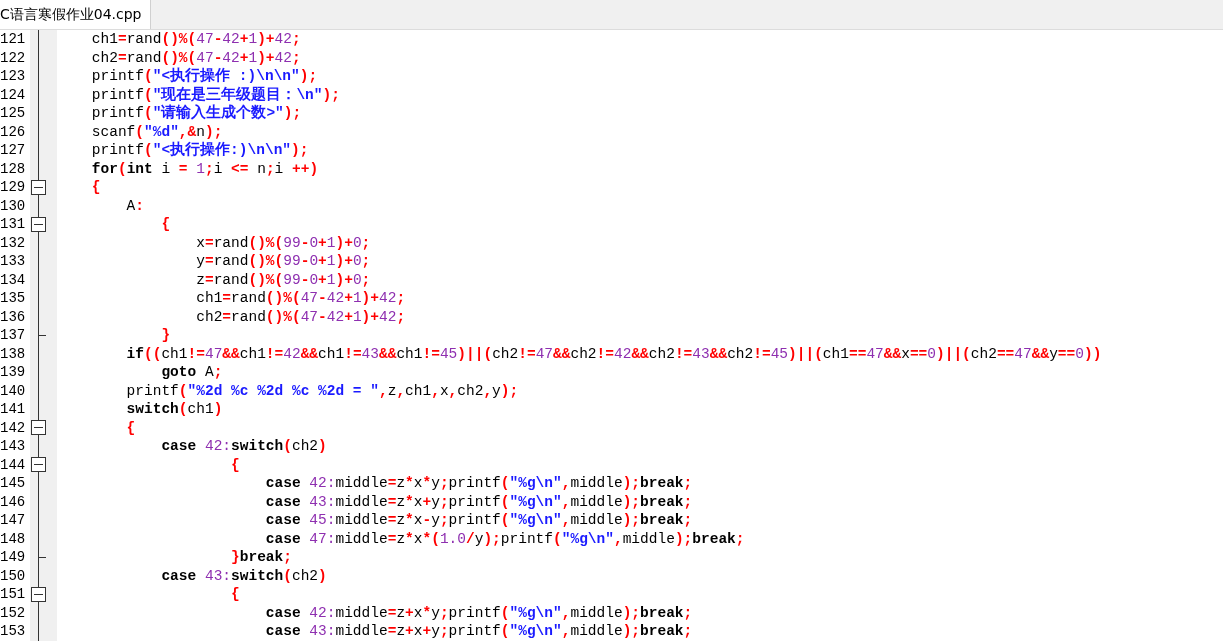 The height and width of the screenshot is (643, 1223). I want to click on line-number: 141, so click(13, 409).